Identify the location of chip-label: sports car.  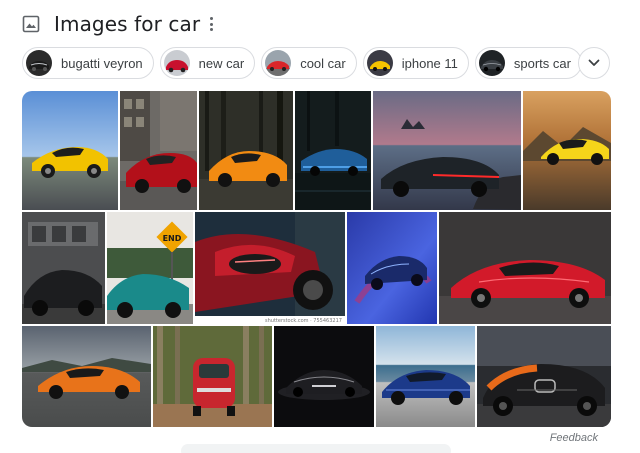
(542, 63).